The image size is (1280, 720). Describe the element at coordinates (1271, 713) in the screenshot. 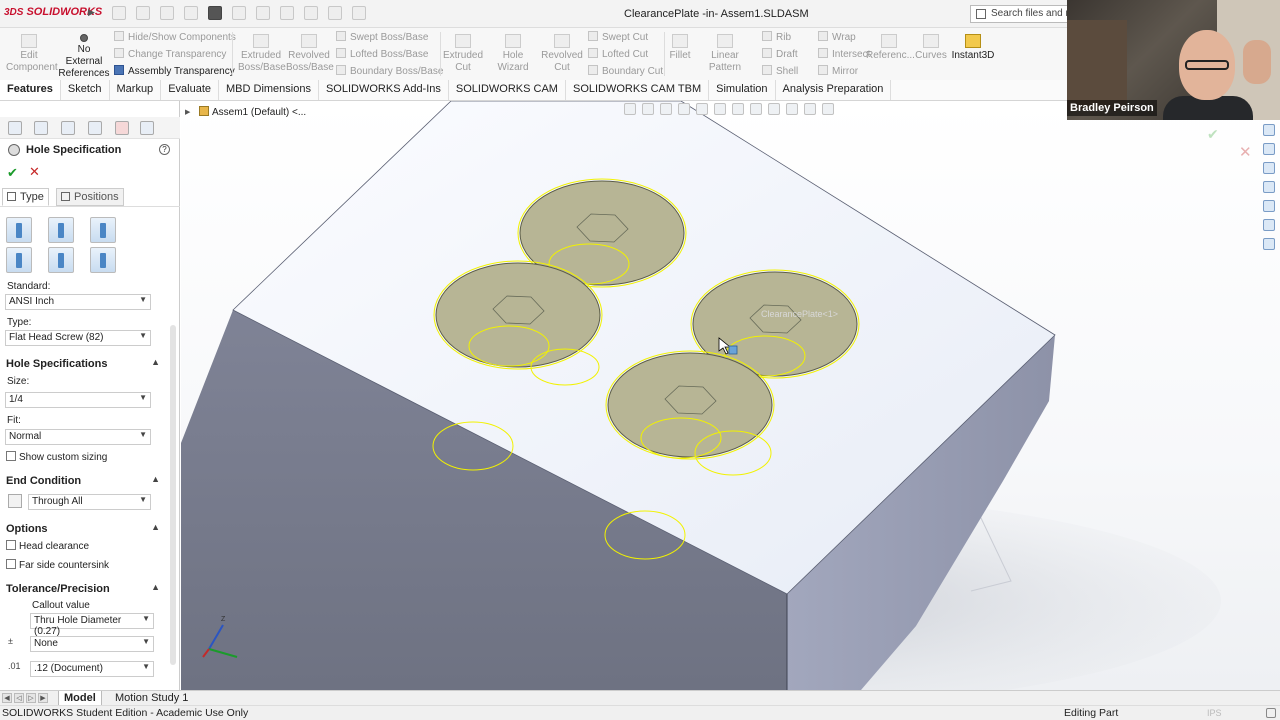

I see `quick-tips-icon` at that location.